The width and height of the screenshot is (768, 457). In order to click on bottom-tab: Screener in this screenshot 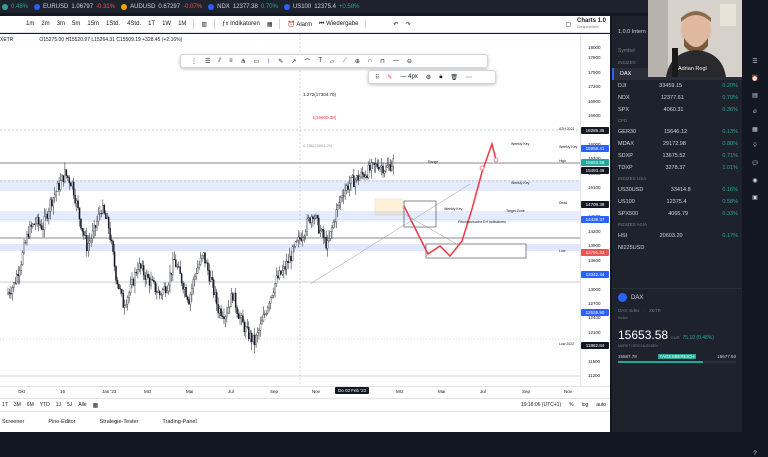, I will do `click(13, 422)`.